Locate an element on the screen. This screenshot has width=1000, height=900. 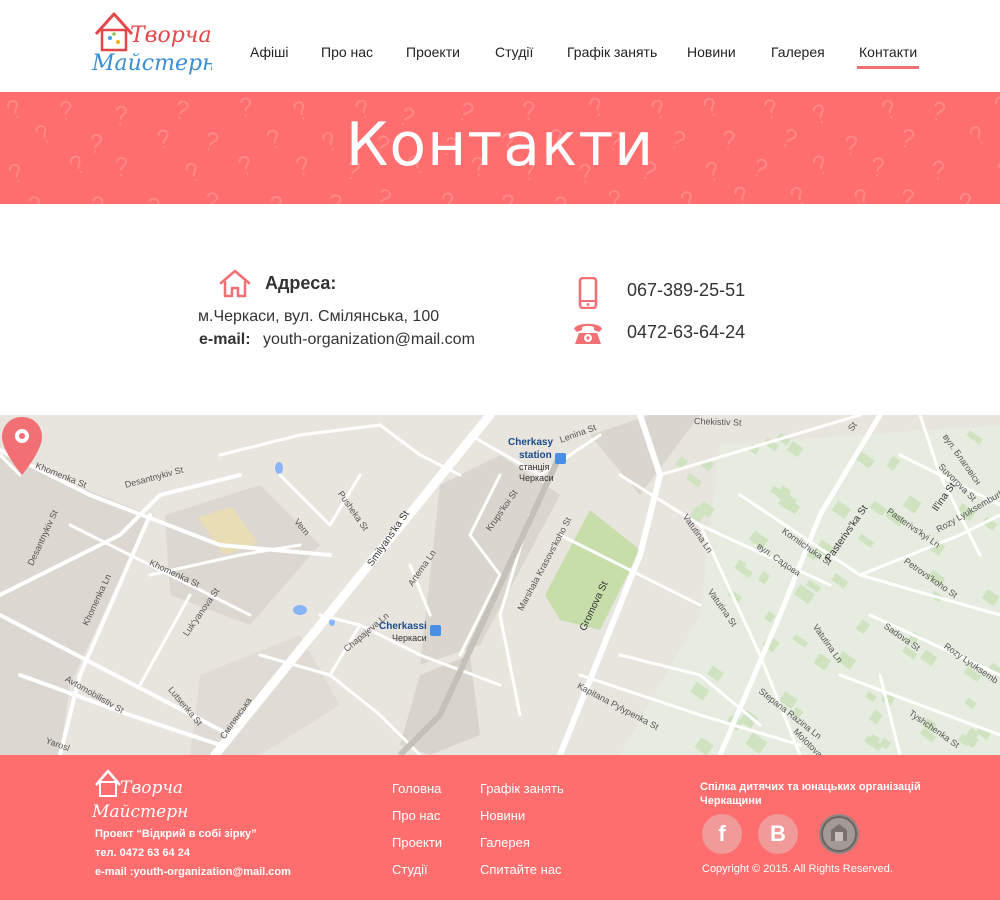
footer-link-home: Головна is located at coordinates (416, 788).